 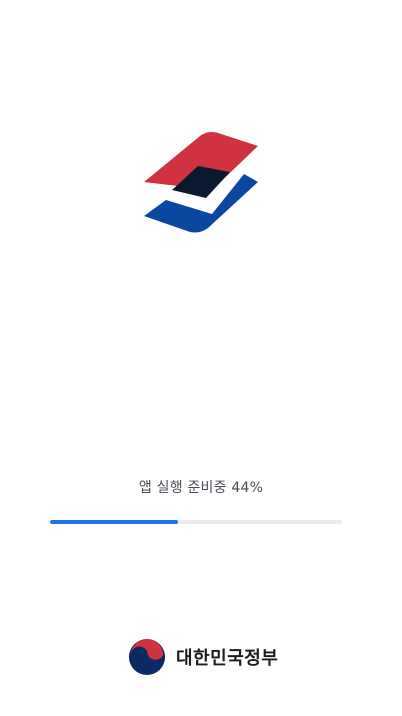 I want to click on app-logo-icon, so click(x=201, y=182).